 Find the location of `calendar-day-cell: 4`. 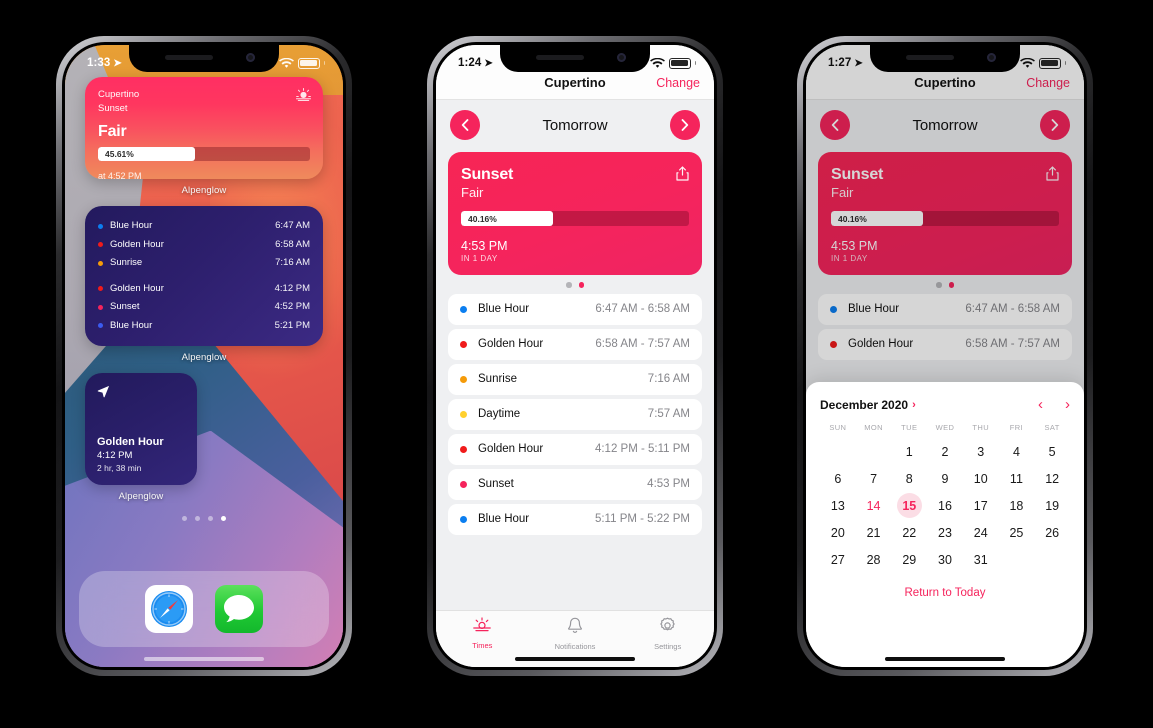

calendar-day-cell: 4 is located at coordinates (1017, 451).